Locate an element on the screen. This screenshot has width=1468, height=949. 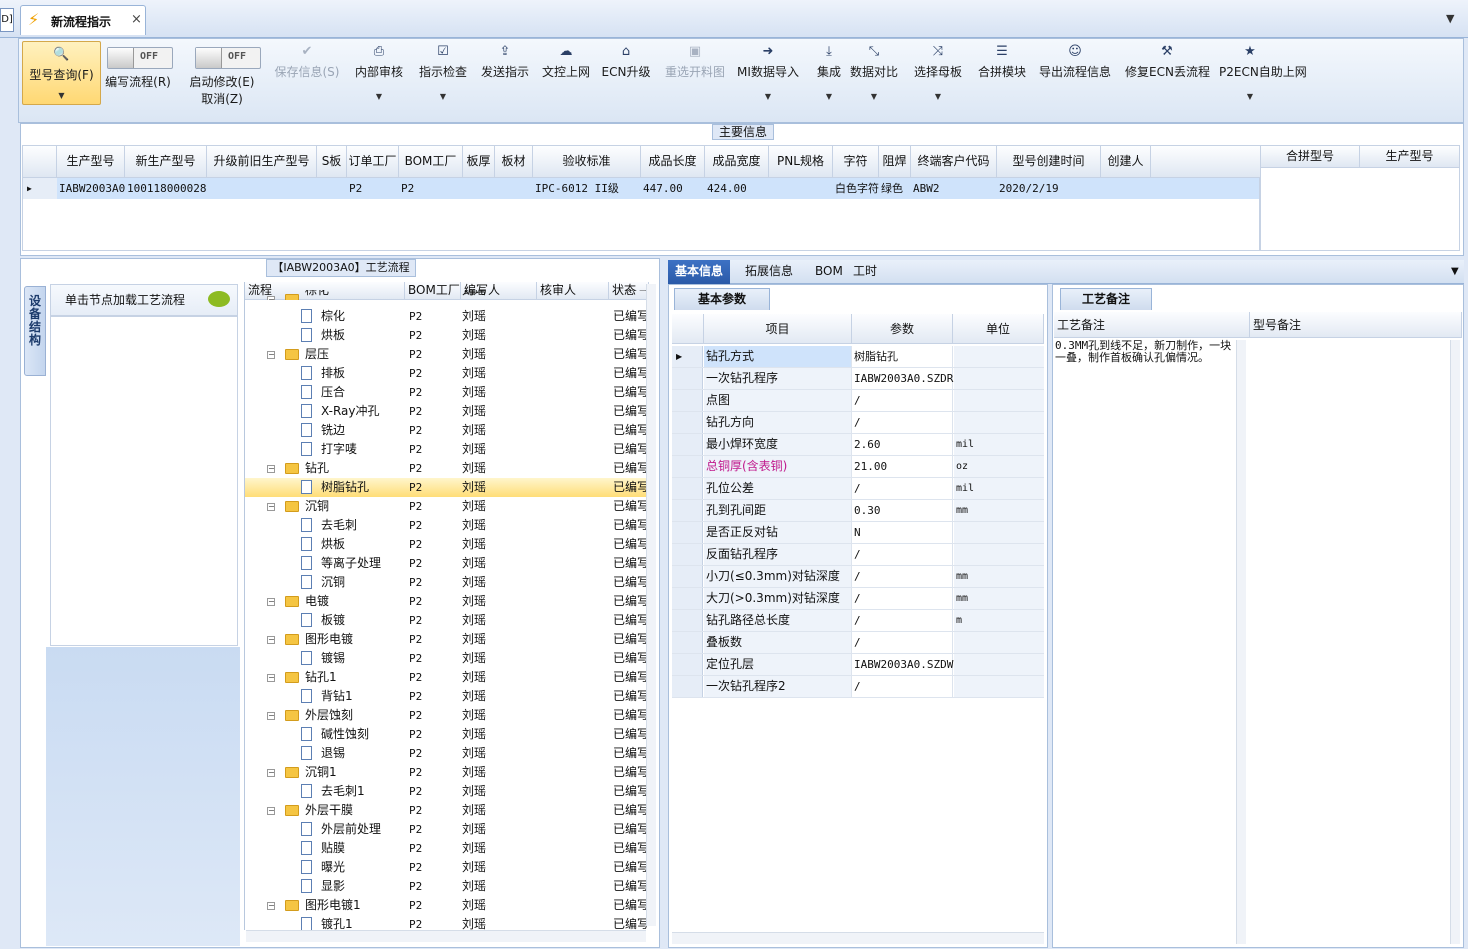
tab-device-structure: 设备结构 is located at coordinates (35, 331).